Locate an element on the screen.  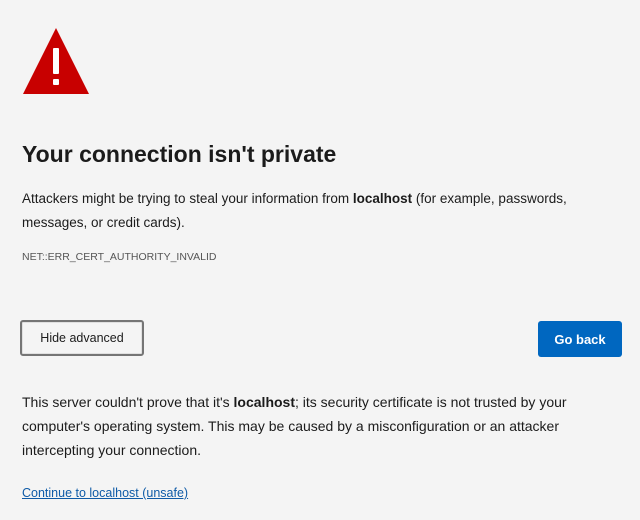
go-back-button: Go back is located at coordinates (580, 339).